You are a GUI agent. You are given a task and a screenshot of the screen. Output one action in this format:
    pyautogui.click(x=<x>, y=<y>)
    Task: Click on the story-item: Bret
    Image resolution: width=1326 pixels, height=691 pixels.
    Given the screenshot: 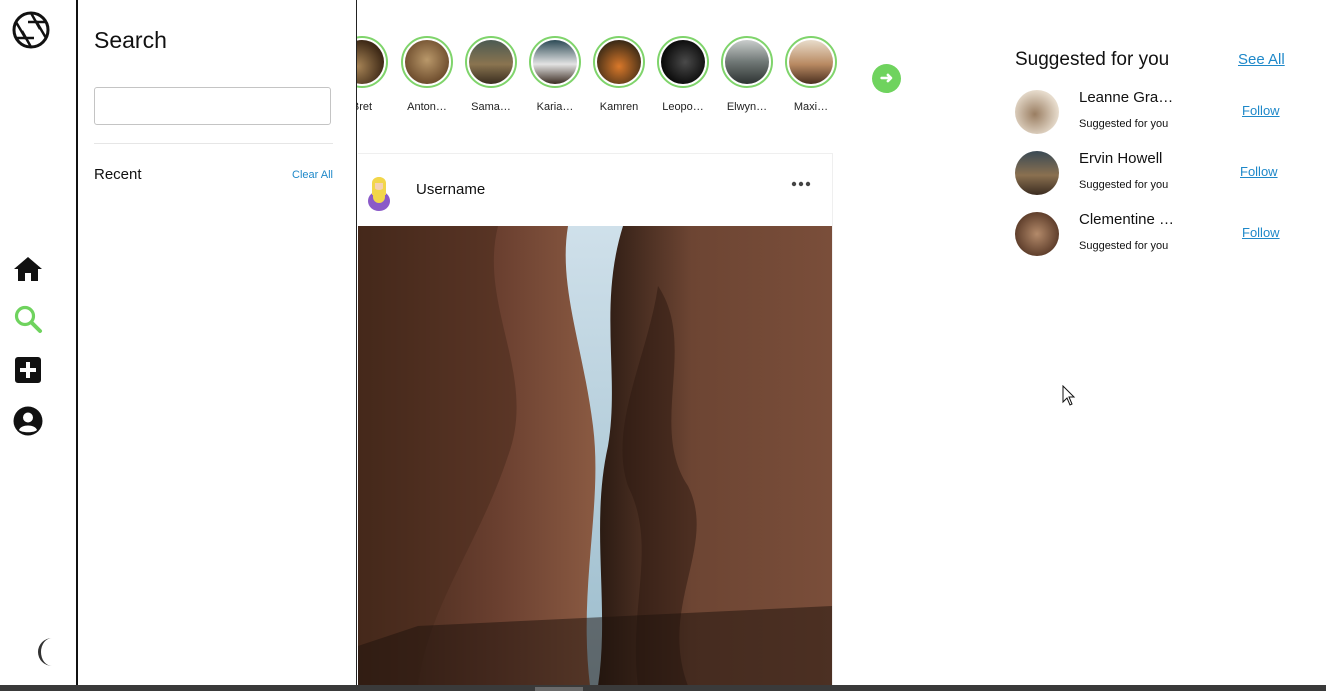 What is the action you would take?
    pyautogui.click(x=374, y=74)
    